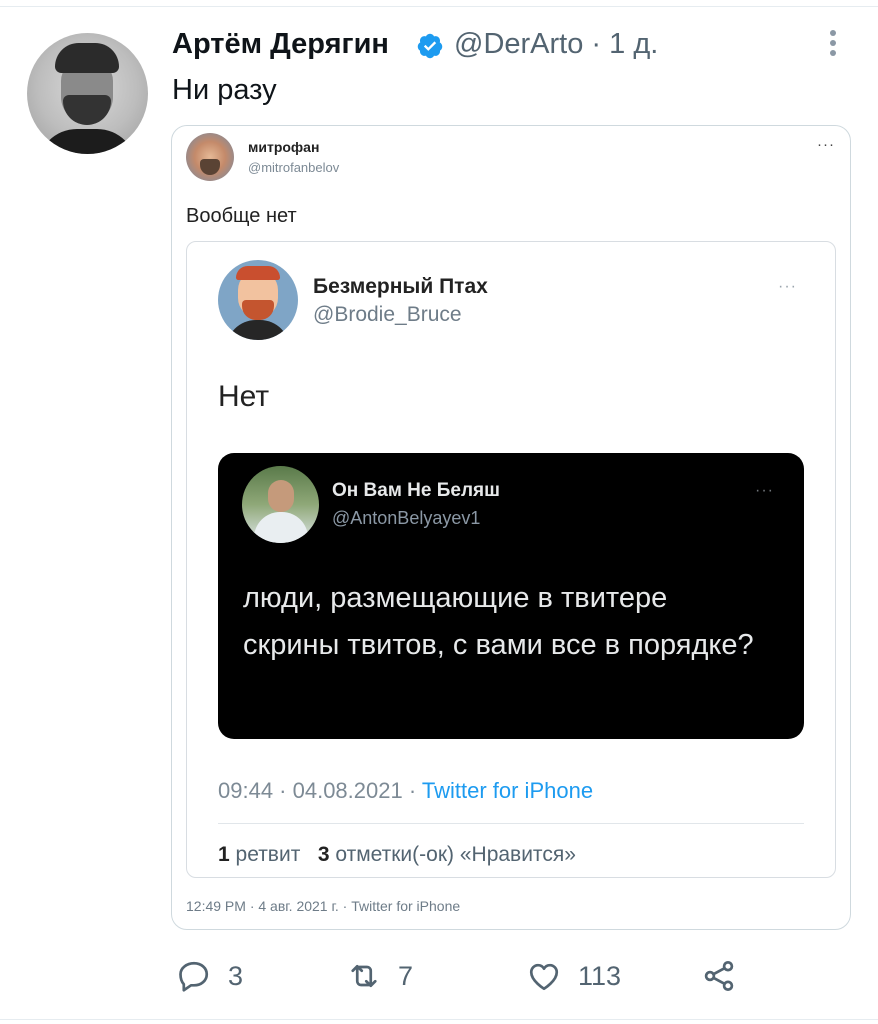  Describe the element at coordinates (379, 976) in the screenshot. I see `retweet-button: 7` at that location.